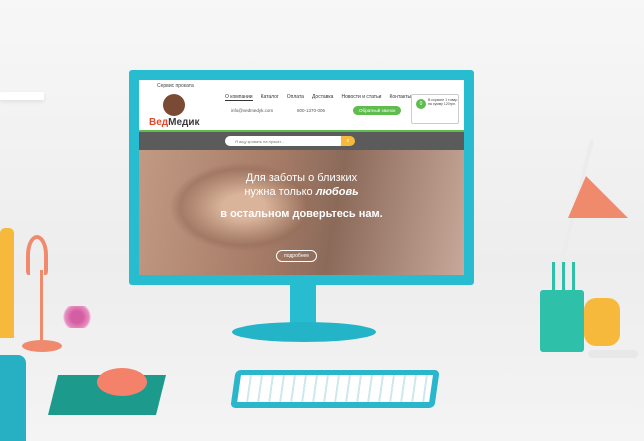 The image size is (644, 441). Describe the element at coordinates (270, 97) in the screenshot. I see `nav-catalog: Каталог` at that location.